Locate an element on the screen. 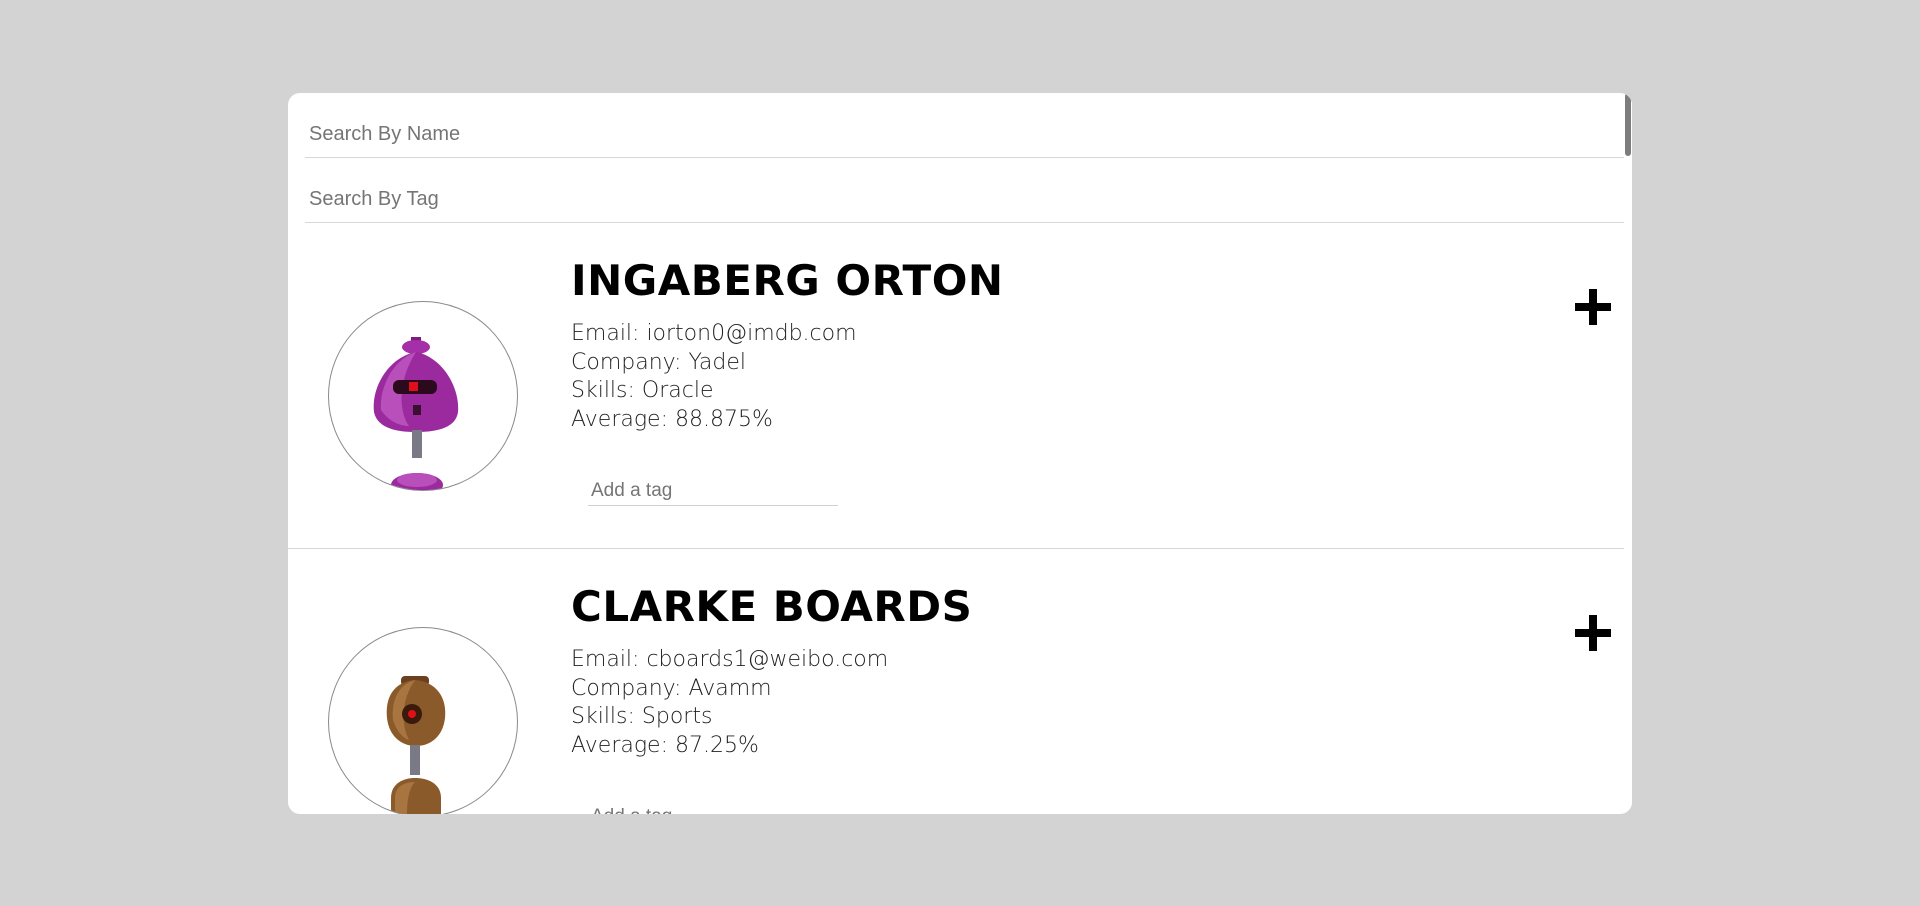 The image size is (1920, 906). student-average: Average: 87.25% is located at coordinates (665, 745).